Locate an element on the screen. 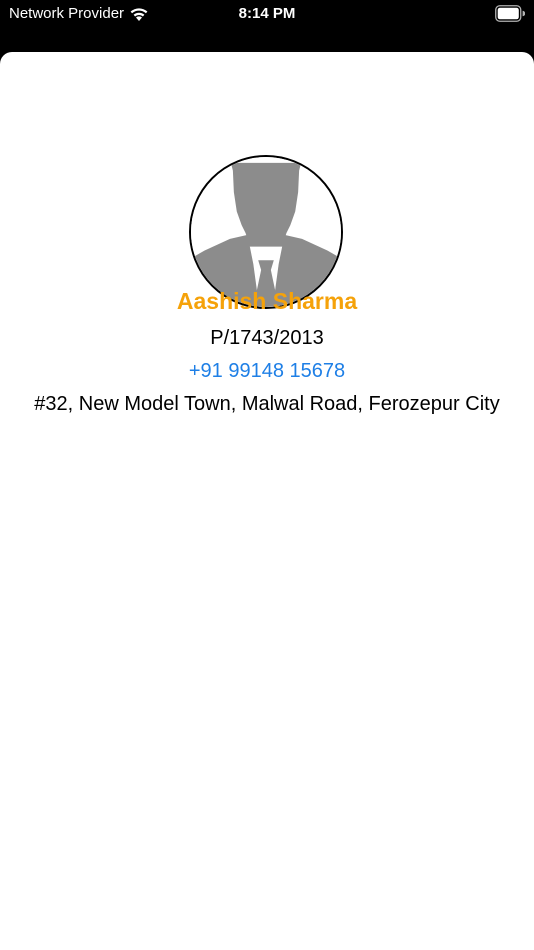  battery-icon is located at coordinates (510, 13).